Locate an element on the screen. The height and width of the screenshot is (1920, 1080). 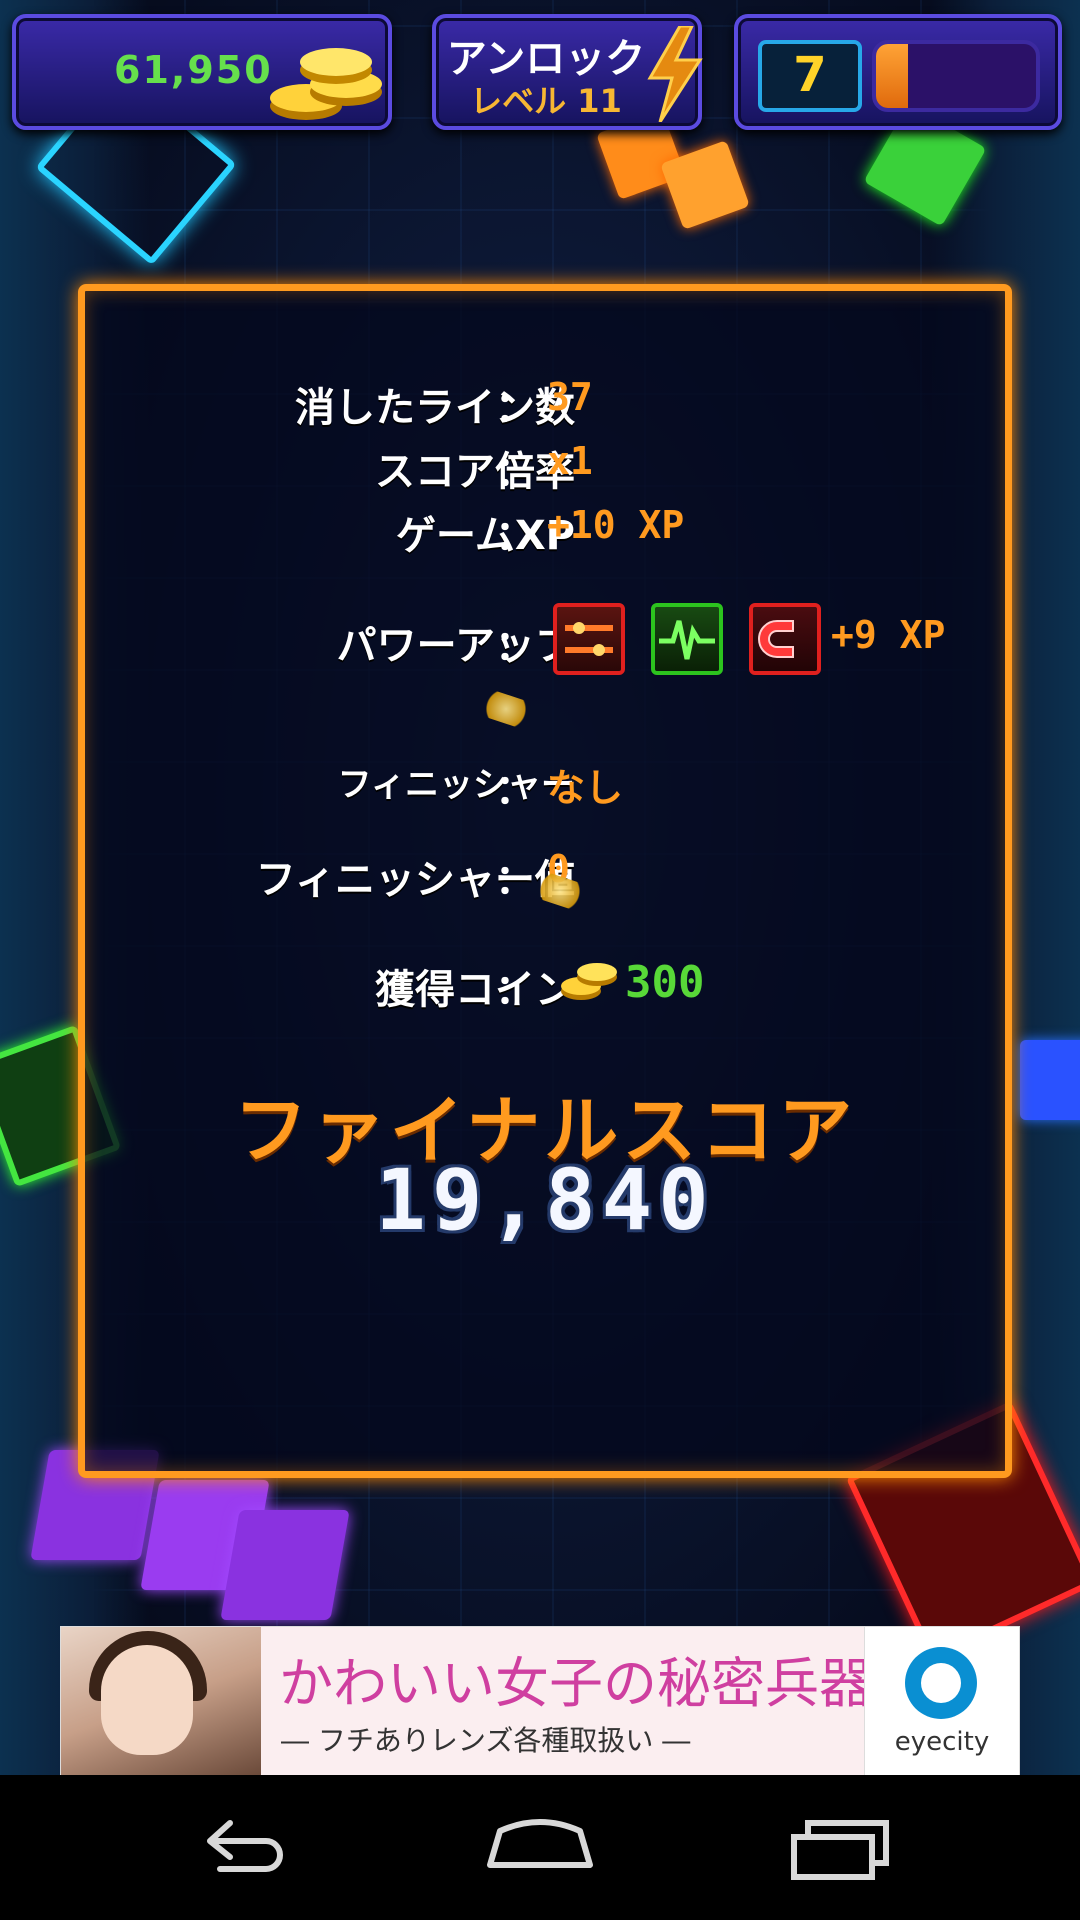
unlock-level-box: アンロック レベル 11 is located at coordinates (568, 72).